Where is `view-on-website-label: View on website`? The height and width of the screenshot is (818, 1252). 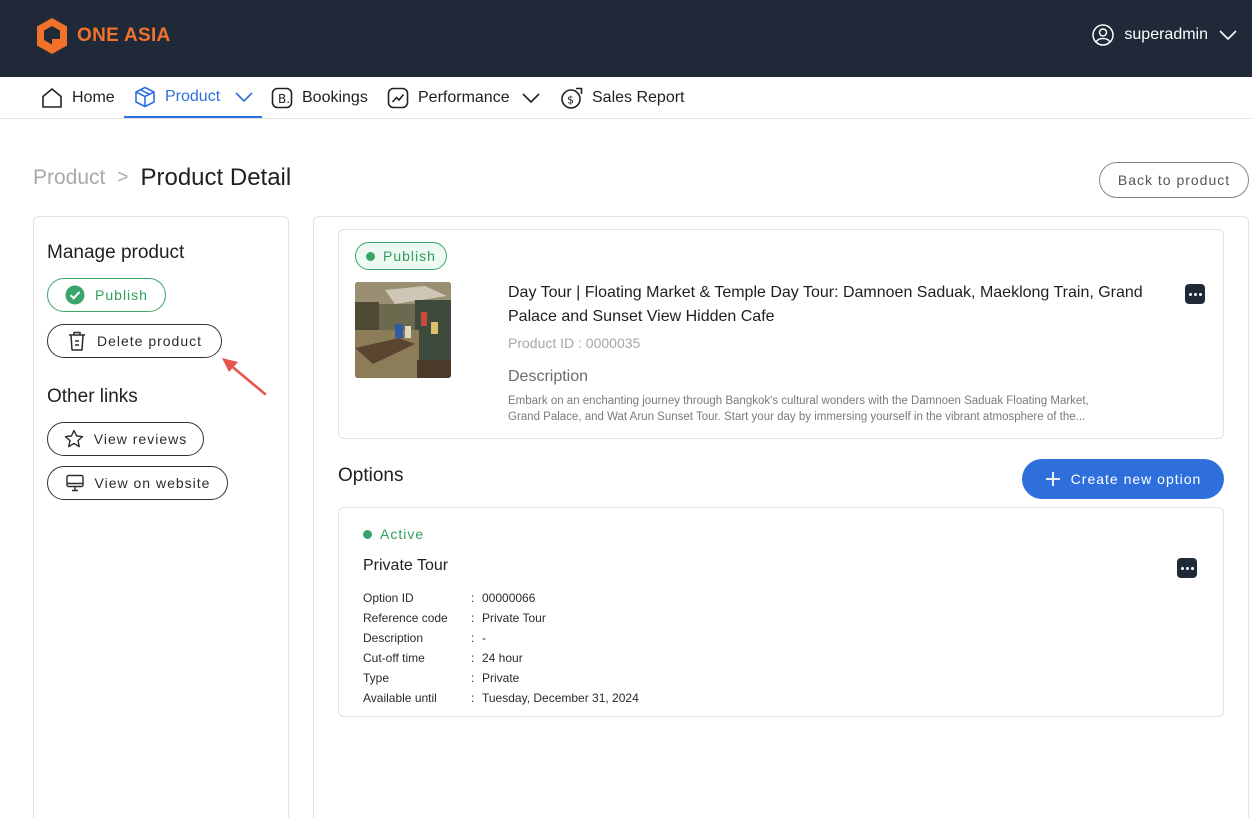
view-on-website-label: View on website is located at coordinates (152, 483).